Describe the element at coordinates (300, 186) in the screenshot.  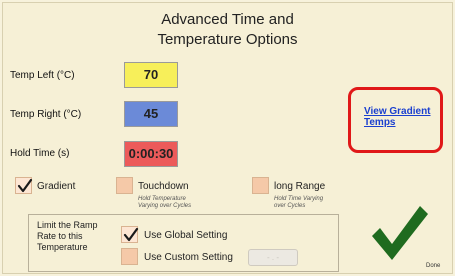
I see `long-range-label: long Range` at that location.